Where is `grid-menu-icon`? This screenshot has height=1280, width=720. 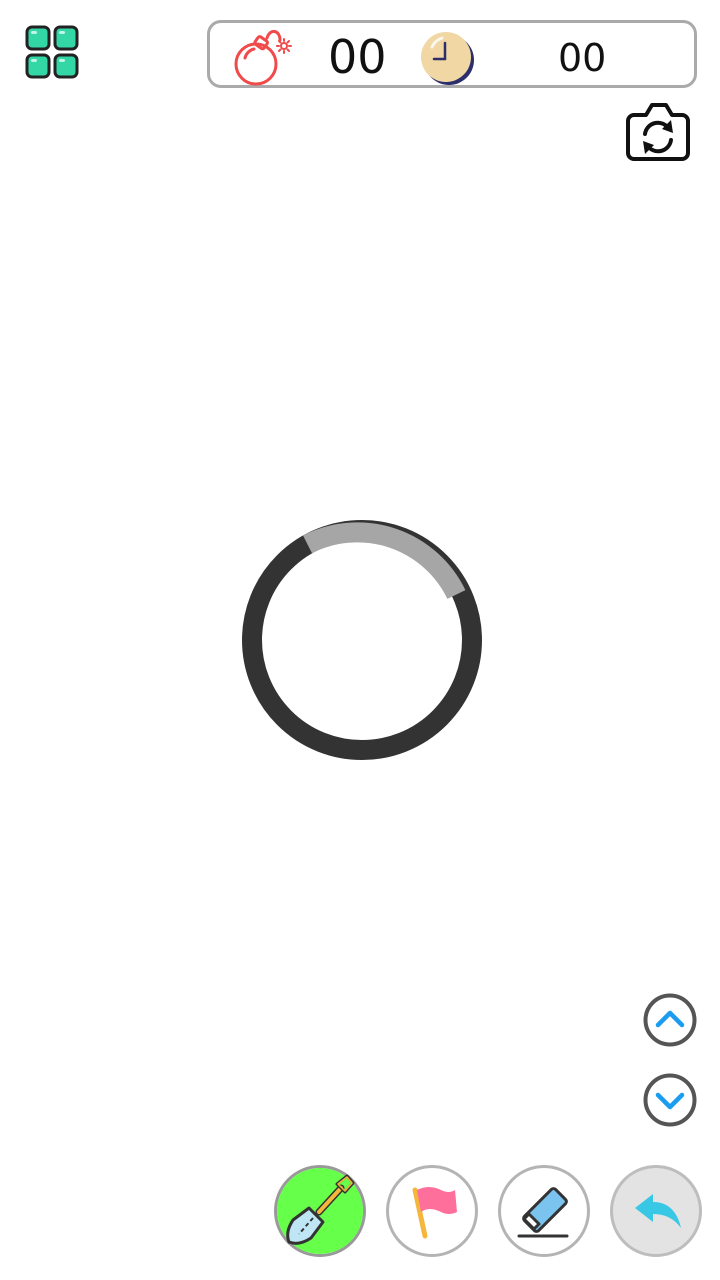
grid-menu-icon is located at coordinates (52, 52).